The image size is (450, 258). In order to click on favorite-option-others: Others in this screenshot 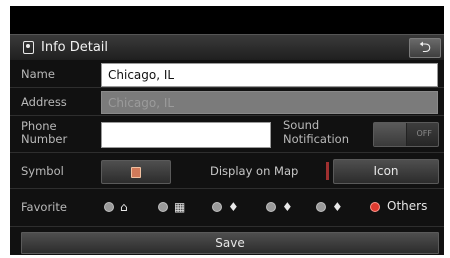, I will do `click(406, 207)`.